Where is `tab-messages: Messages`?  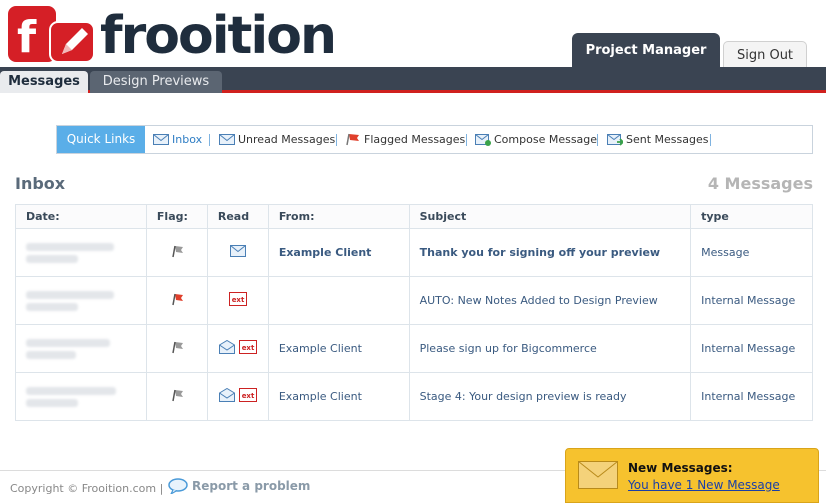
tab-messages: Messages is located at coordinates (44, 82).